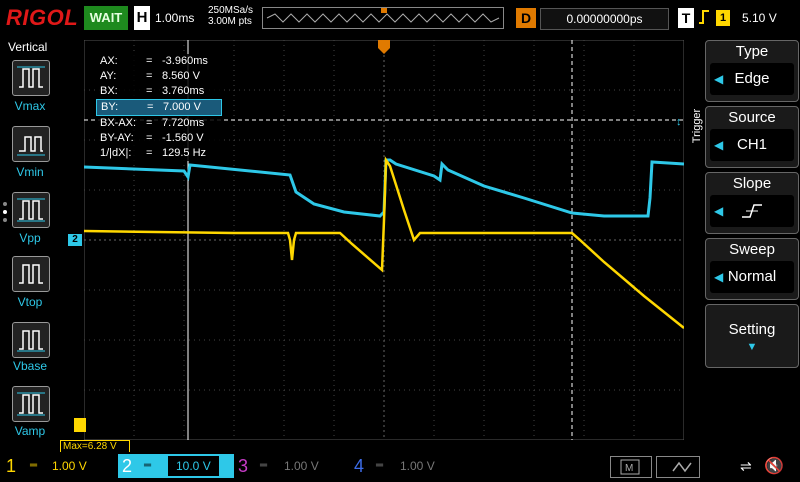  What do you see at coordinates (183, 123) in the screenshot?
I see `cursor-value: 7.720ms` at bounding box center [183, 123].